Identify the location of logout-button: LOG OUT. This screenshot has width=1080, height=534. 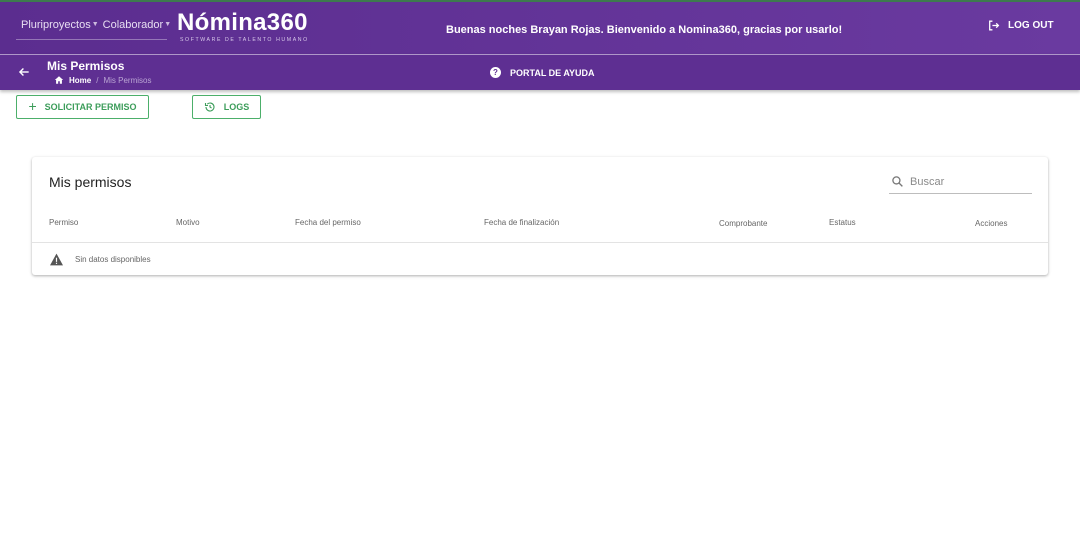
(1020, 25).